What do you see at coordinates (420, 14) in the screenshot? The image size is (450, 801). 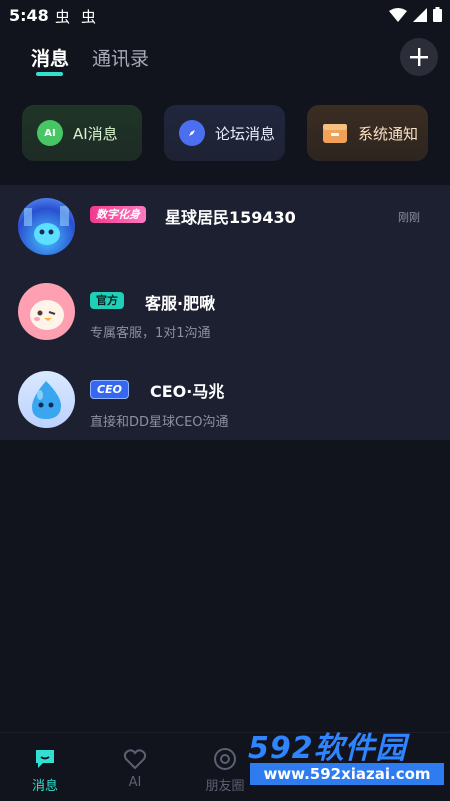 I see `signal-icon` at bounding box center [420, 14].